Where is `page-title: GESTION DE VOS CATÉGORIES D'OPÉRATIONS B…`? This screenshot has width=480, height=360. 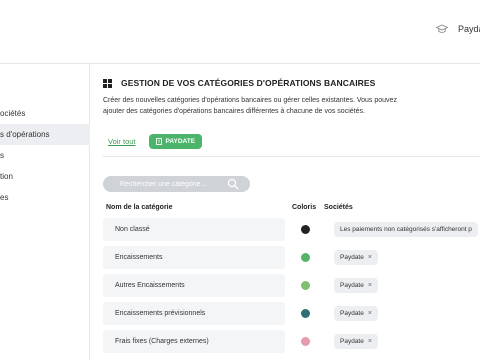 page-title: GESTION DE VOS CATÉGORIES D'OPÉRATIONS B… is located at coordinates (248, 83).